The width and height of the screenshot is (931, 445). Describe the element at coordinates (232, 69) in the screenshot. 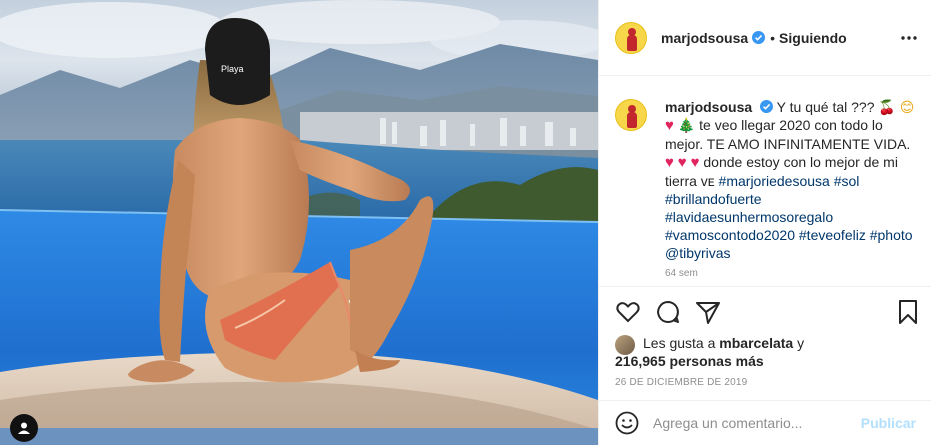

I see `cap-logo-text: Playa` at that location.